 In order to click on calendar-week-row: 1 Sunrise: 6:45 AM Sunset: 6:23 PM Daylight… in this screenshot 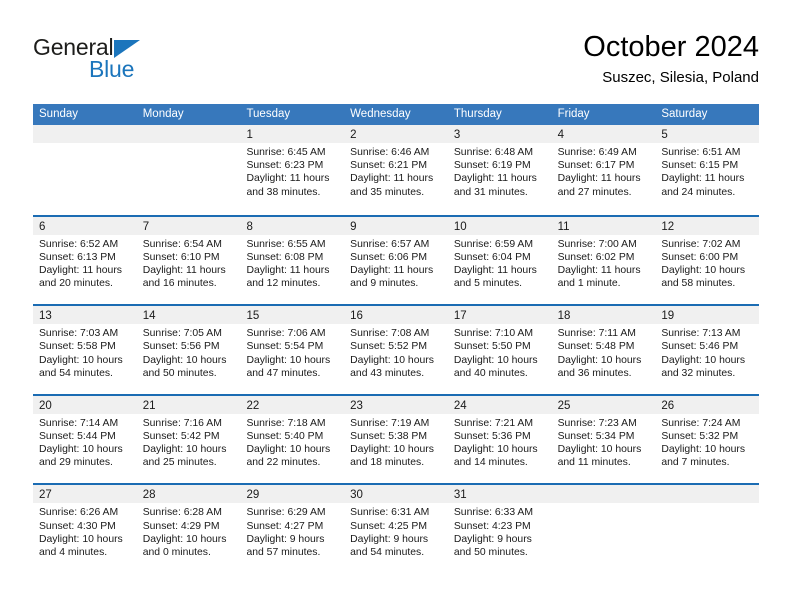, I will do `click(396, 170)`.